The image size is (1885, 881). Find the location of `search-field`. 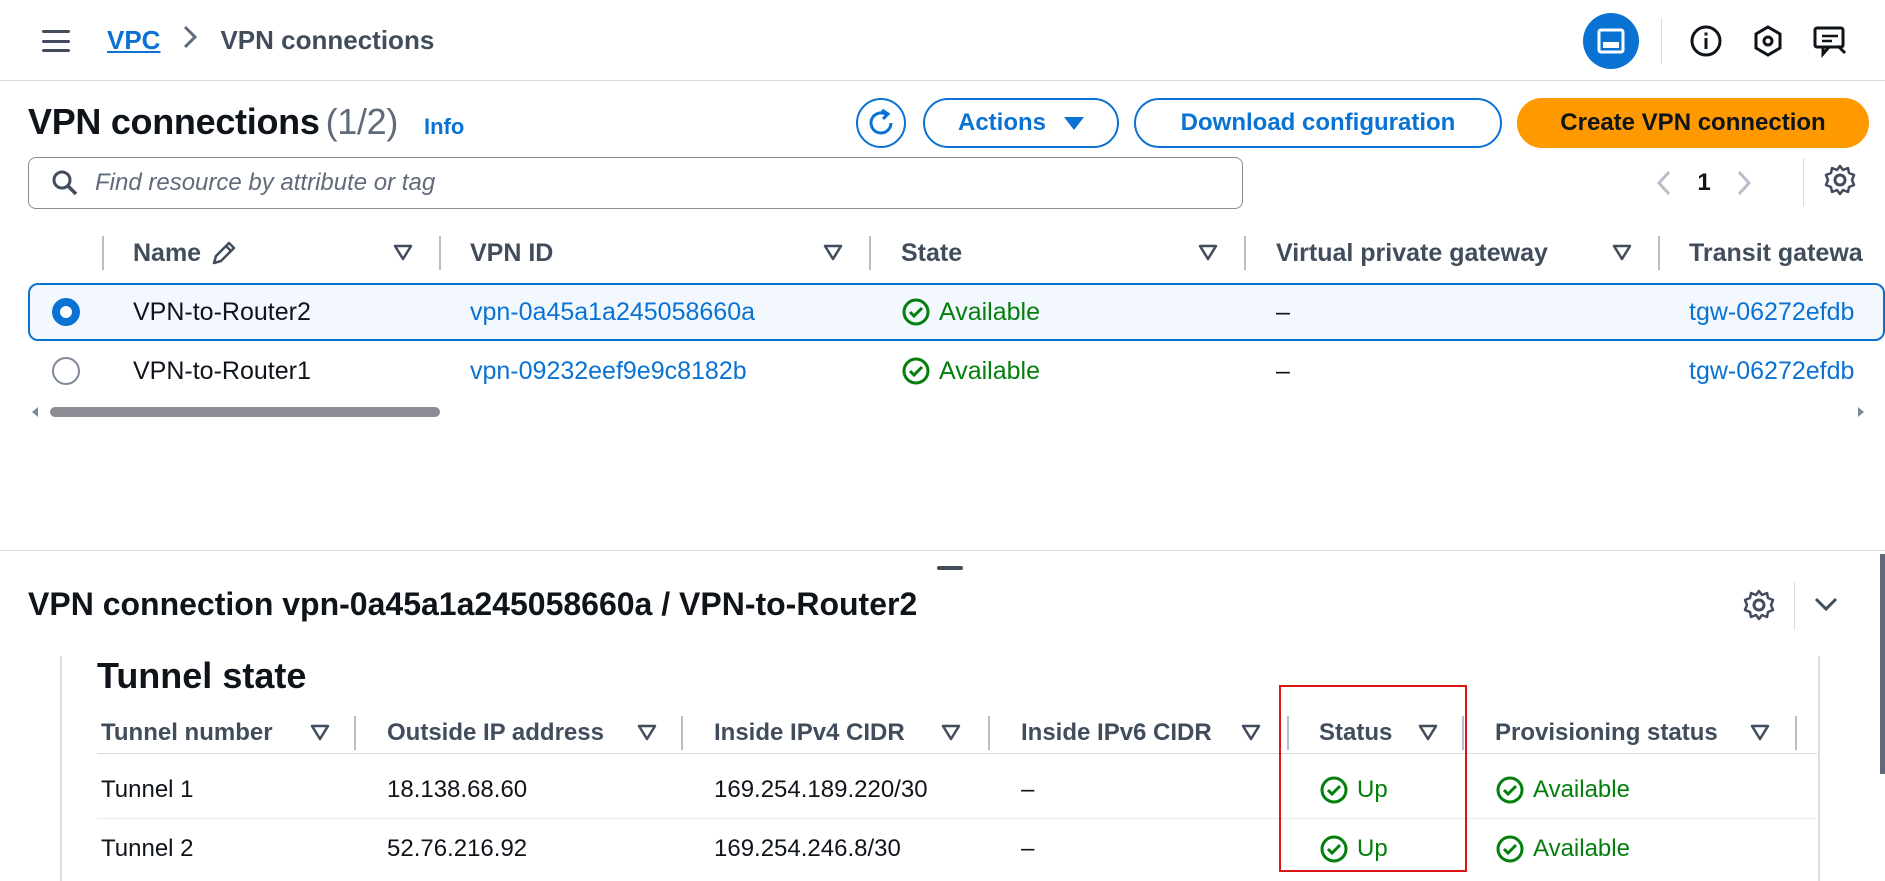

search-field is located at coordinates (635, 183).